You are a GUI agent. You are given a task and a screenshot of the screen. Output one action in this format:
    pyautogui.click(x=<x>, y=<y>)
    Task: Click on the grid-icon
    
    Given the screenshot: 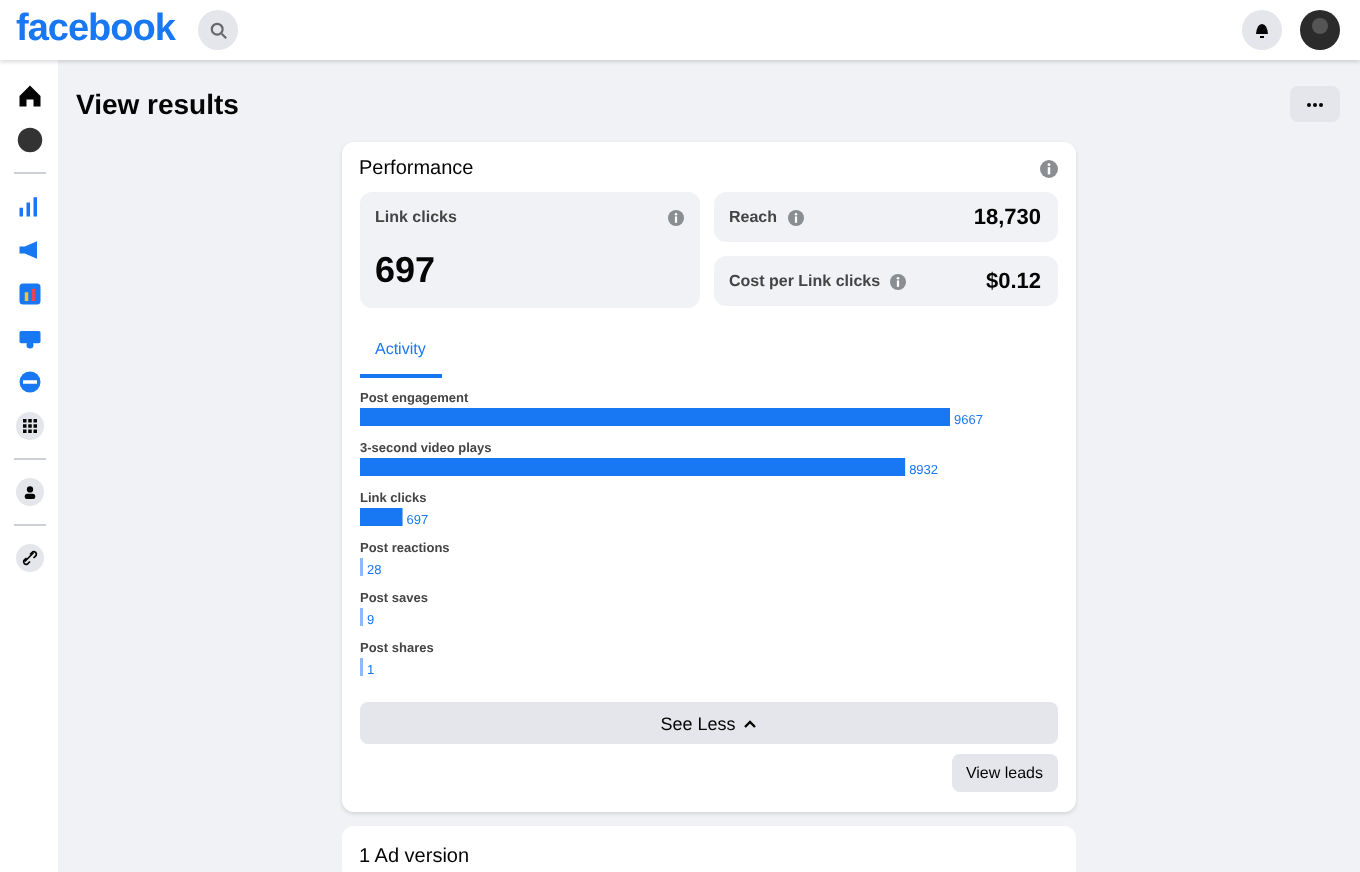 What is the action you would take?
    pyautogui.click(x=29, y=426)
    